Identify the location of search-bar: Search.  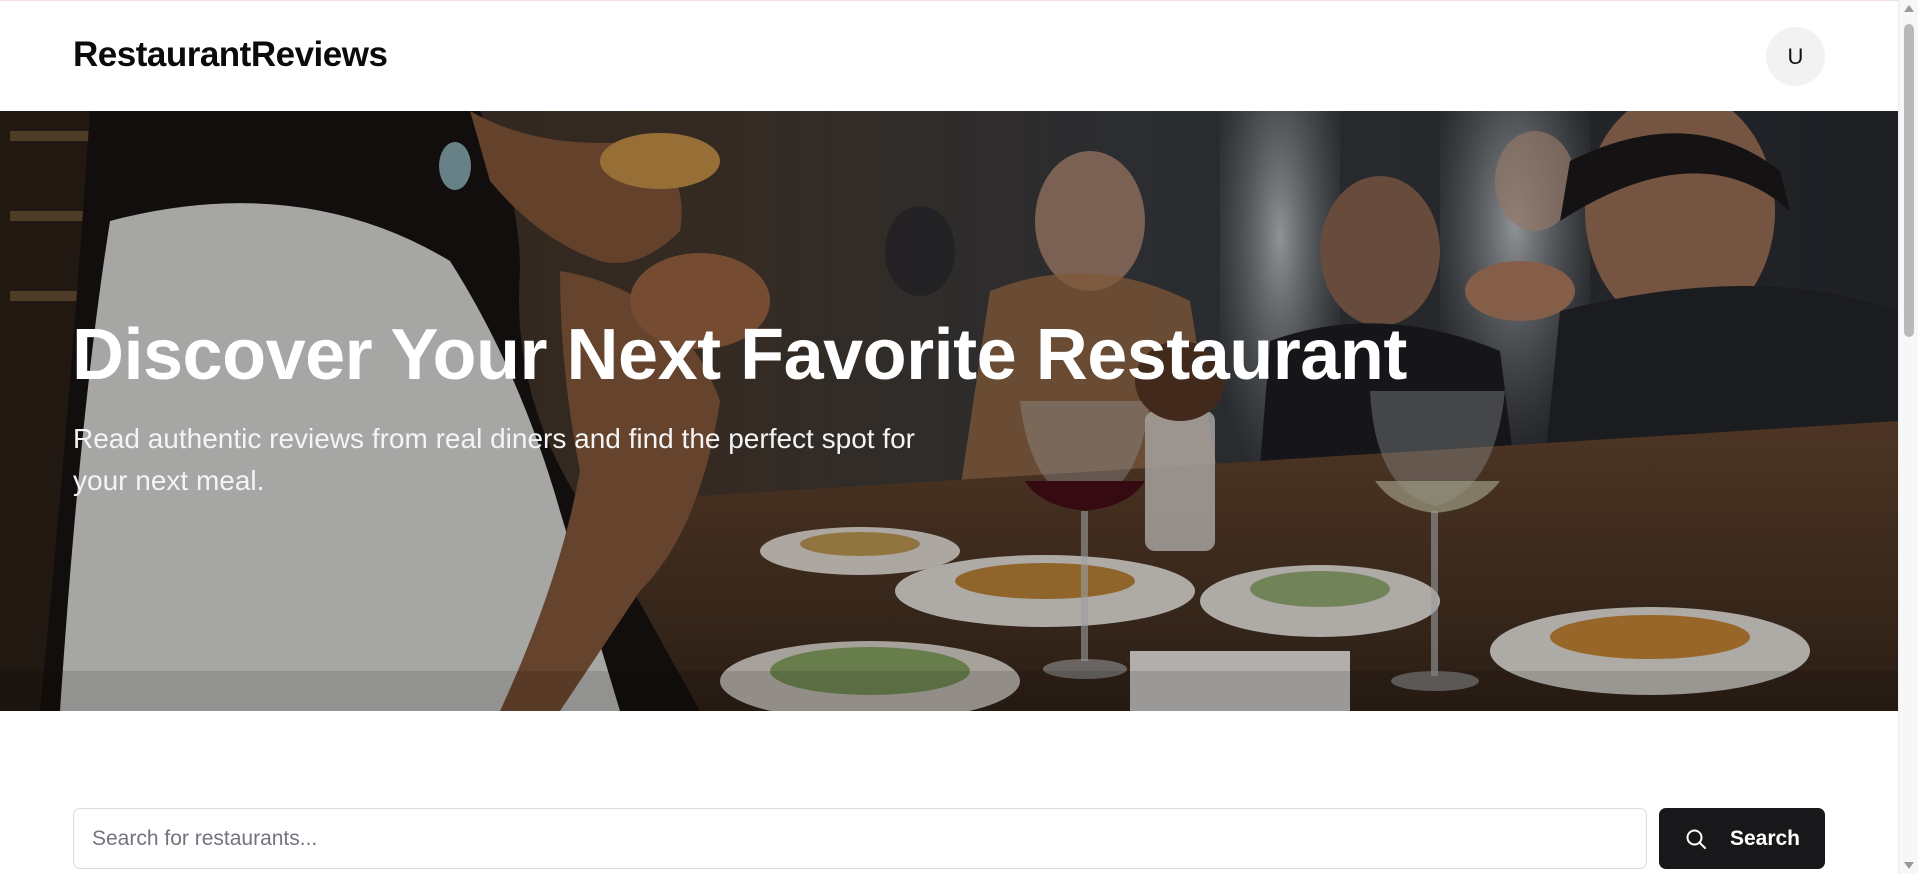
(949, 838).